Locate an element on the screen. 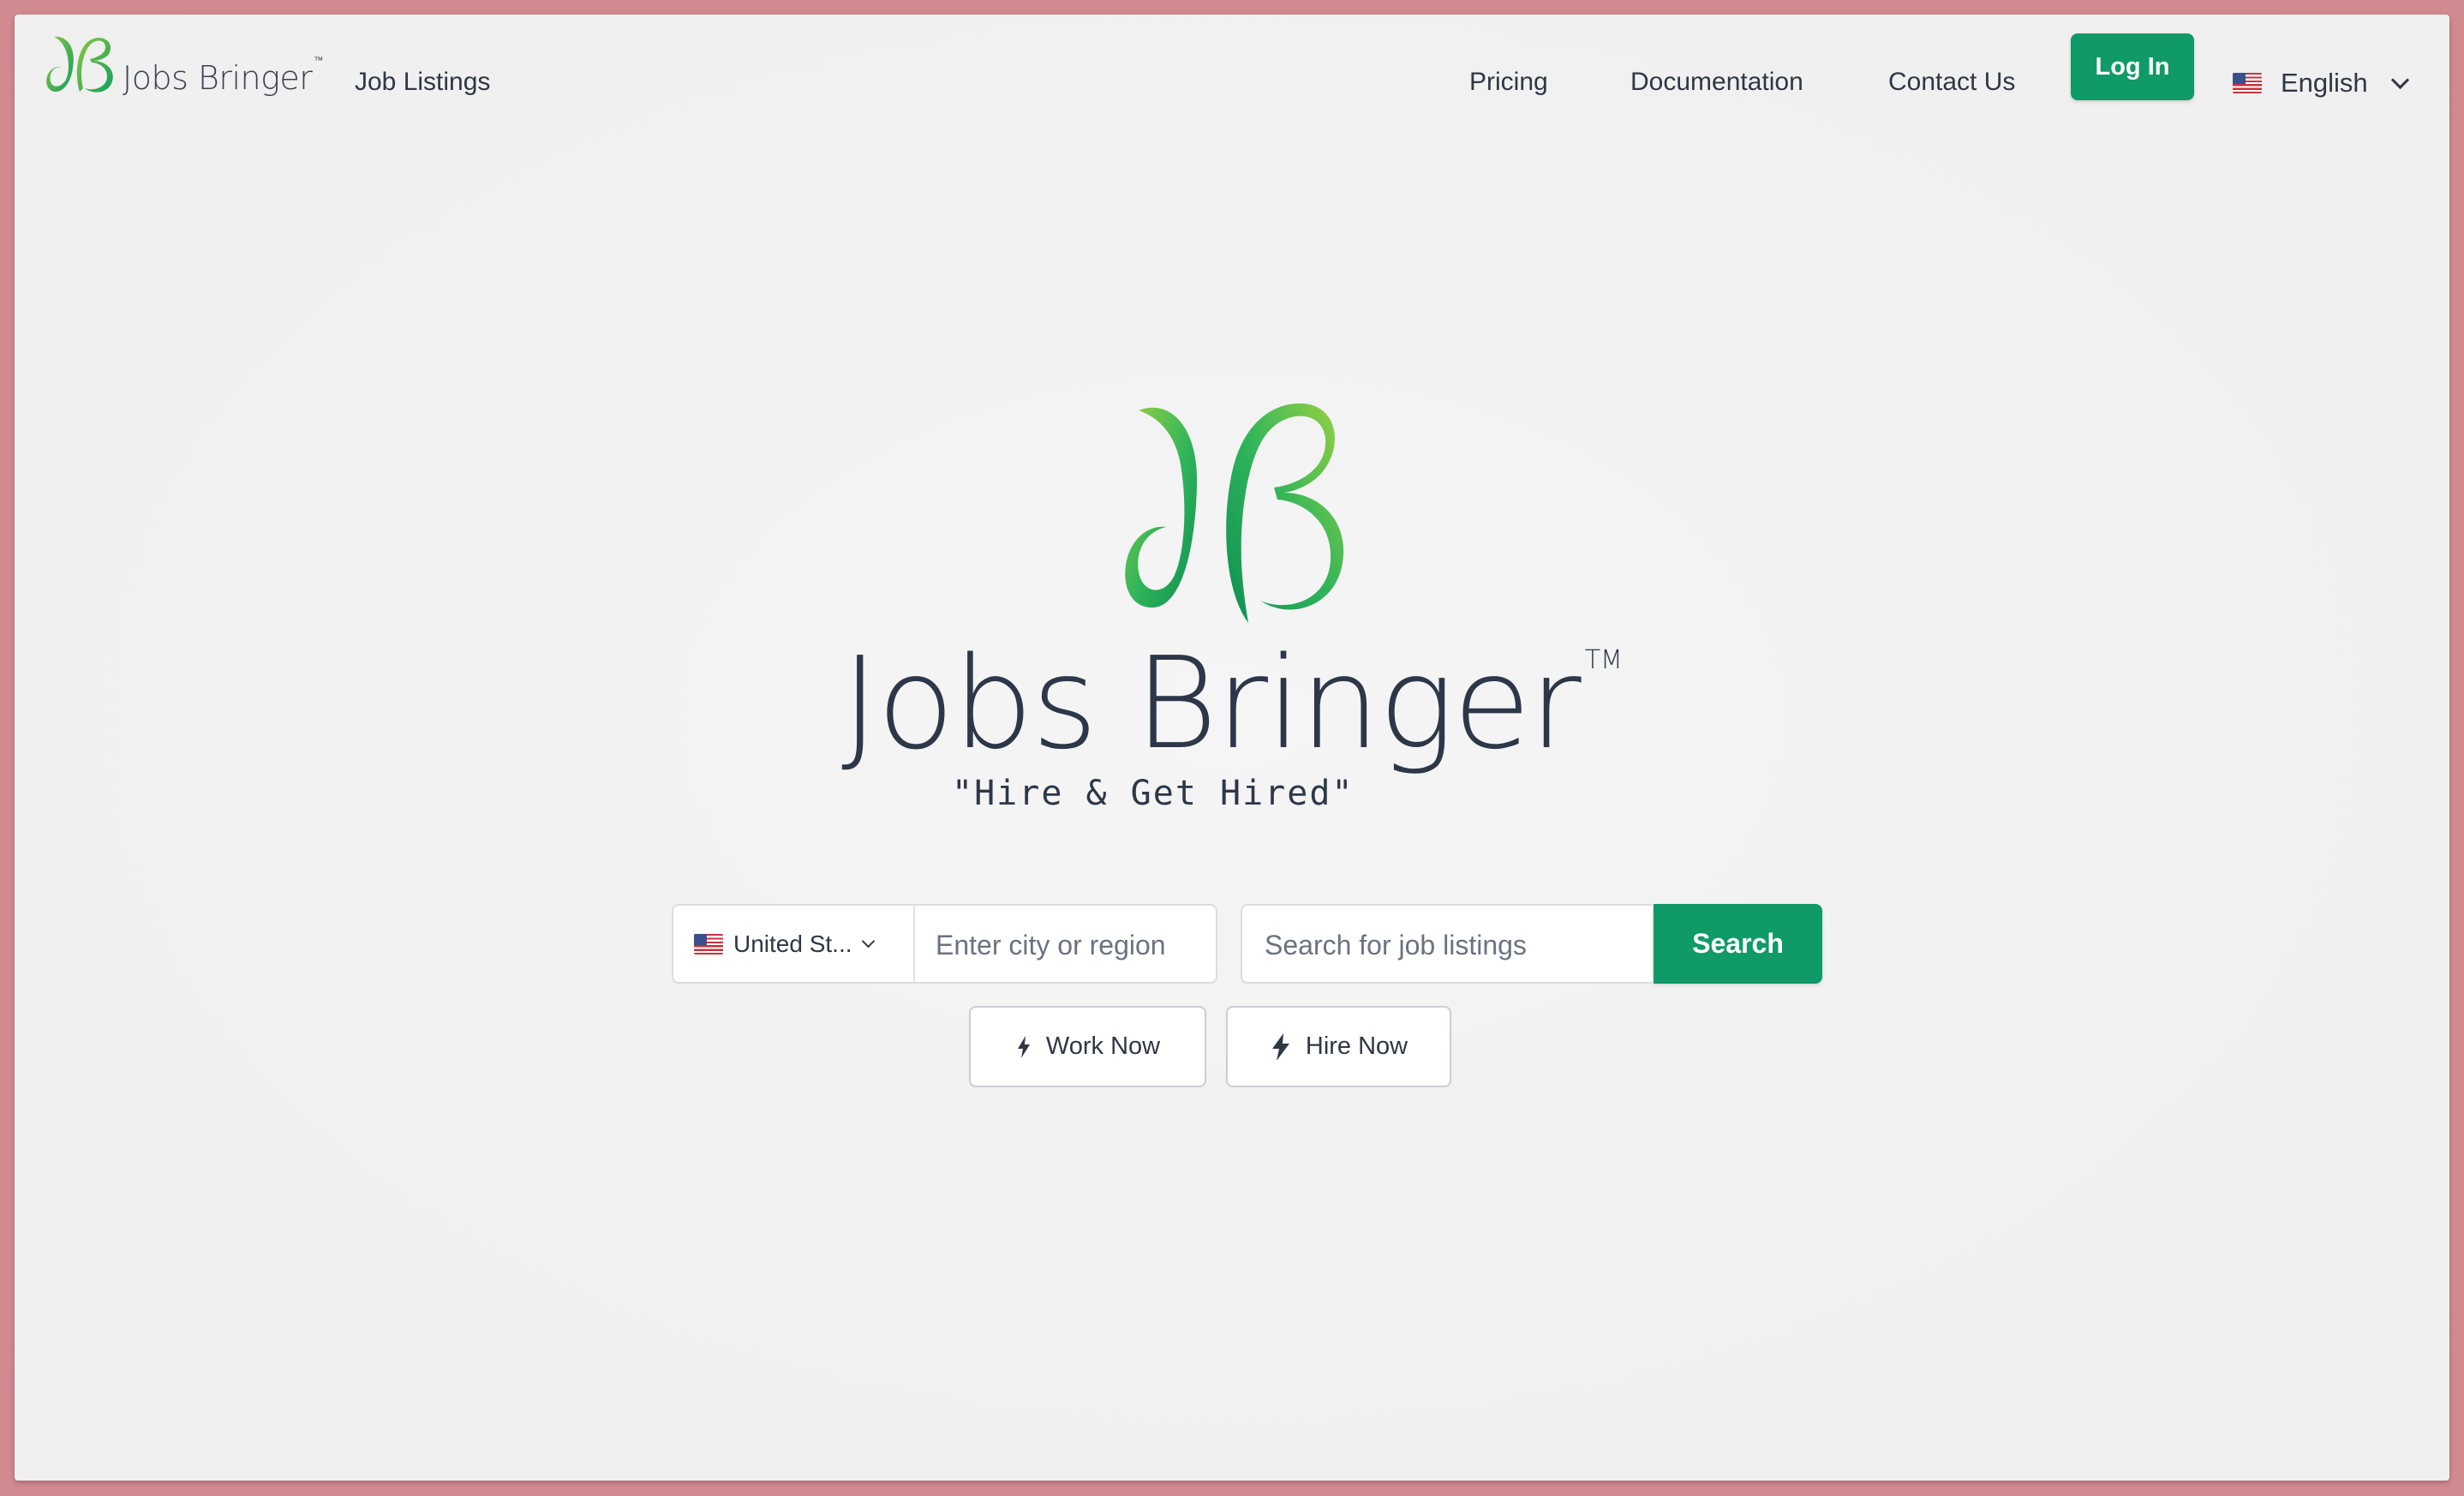 The image size is (2464, 1496). work-now-label: Work Now is located at coordinates (1103, 1046).